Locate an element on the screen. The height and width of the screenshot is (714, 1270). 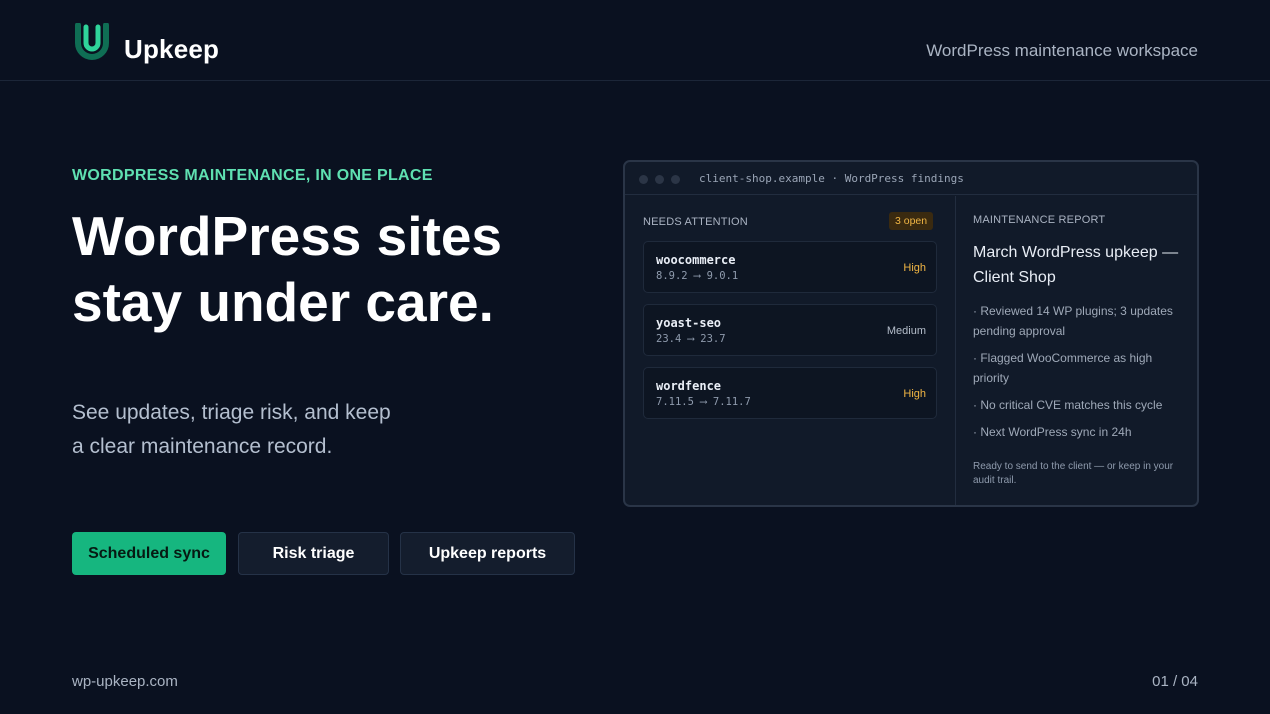
finding-card: woocommerce 8.9.2 ⟶ 9.0.1 High is located at coordinates (790, 267).